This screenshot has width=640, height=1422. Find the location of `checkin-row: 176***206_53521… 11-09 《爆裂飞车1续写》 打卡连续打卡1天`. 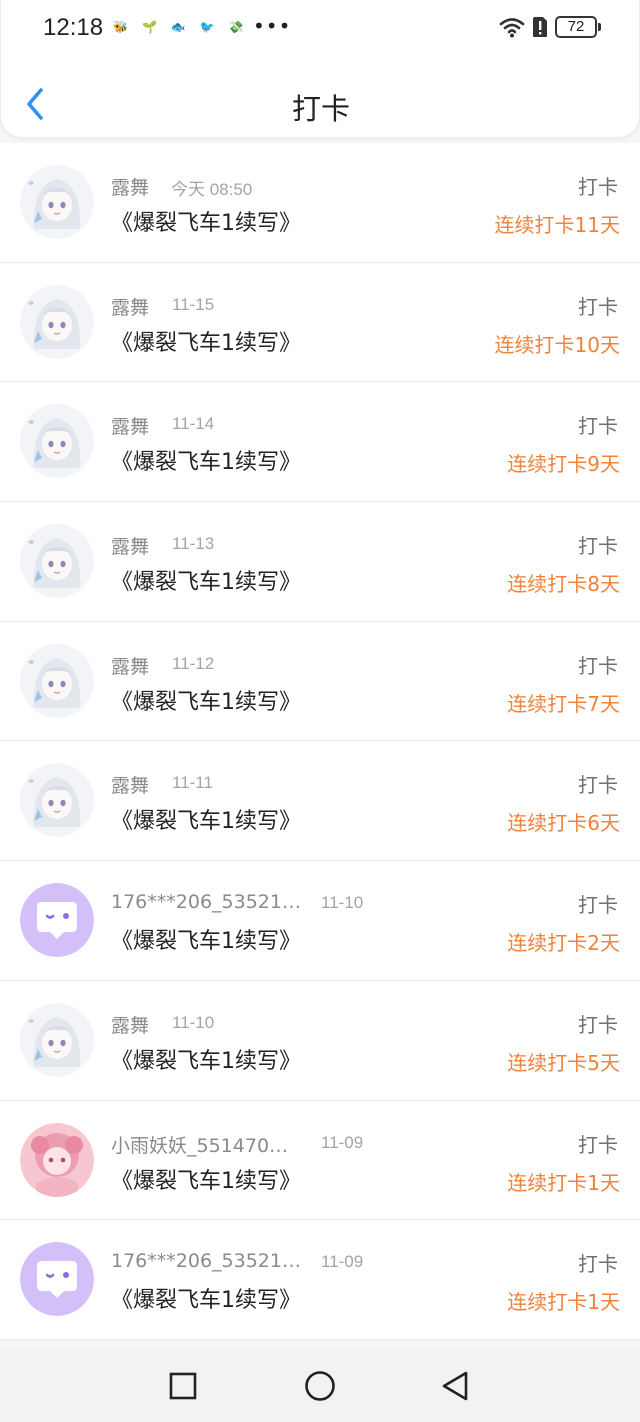

checkin-row: 176***206_53521… 11-09 《爆裂飞车1续写》 打卡连续打卡1天 is located at coordinates (320, 1280).